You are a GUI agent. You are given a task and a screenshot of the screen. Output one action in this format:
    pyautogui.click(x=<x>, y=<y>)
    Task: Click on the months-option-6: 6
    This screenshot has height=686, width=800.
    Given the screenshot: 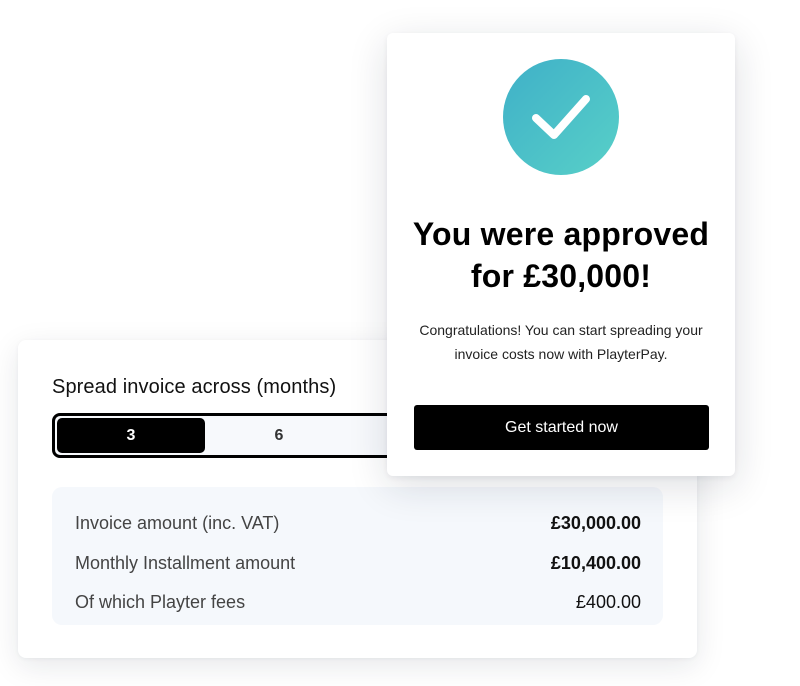 What is the action you would take?
    pyautogui.click(x=279, y=435)
    